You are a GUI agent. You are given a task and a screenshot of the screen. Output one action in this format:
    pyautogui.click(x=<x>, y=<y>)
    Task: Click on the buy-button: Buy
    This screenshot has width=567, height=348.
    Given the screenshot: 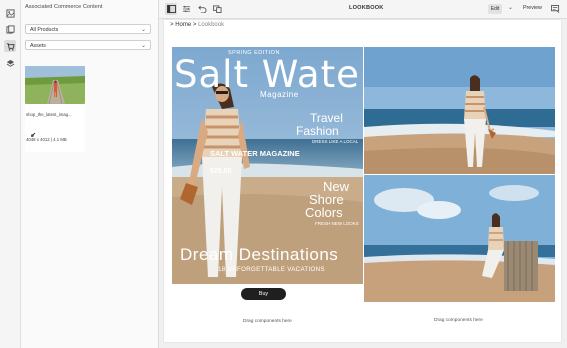 What is the action you would take?
    pyautogui.click(x=263, y=294)
    